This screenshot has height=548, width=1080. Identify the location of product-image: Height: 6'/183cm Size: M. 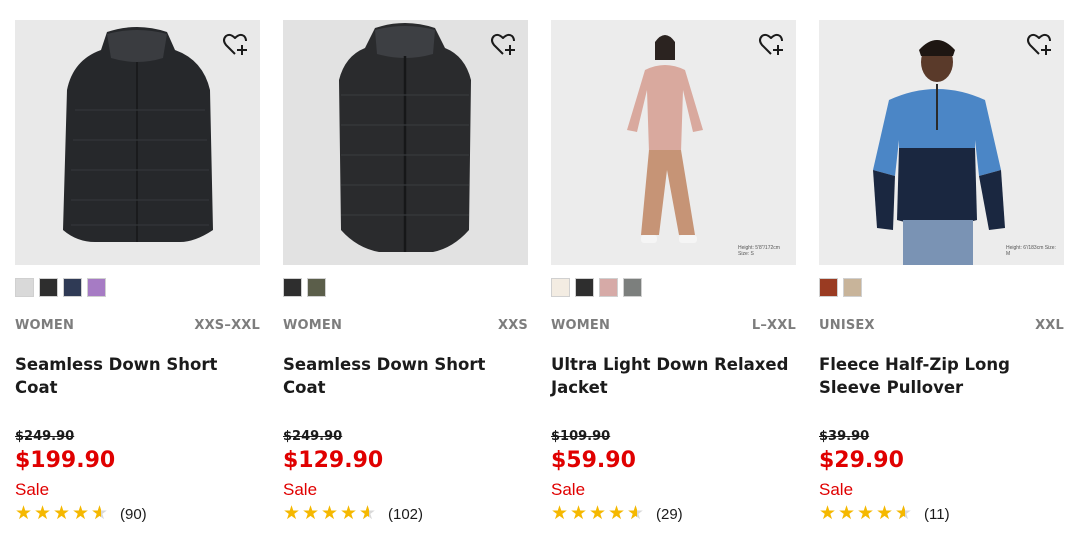
(941, 142).